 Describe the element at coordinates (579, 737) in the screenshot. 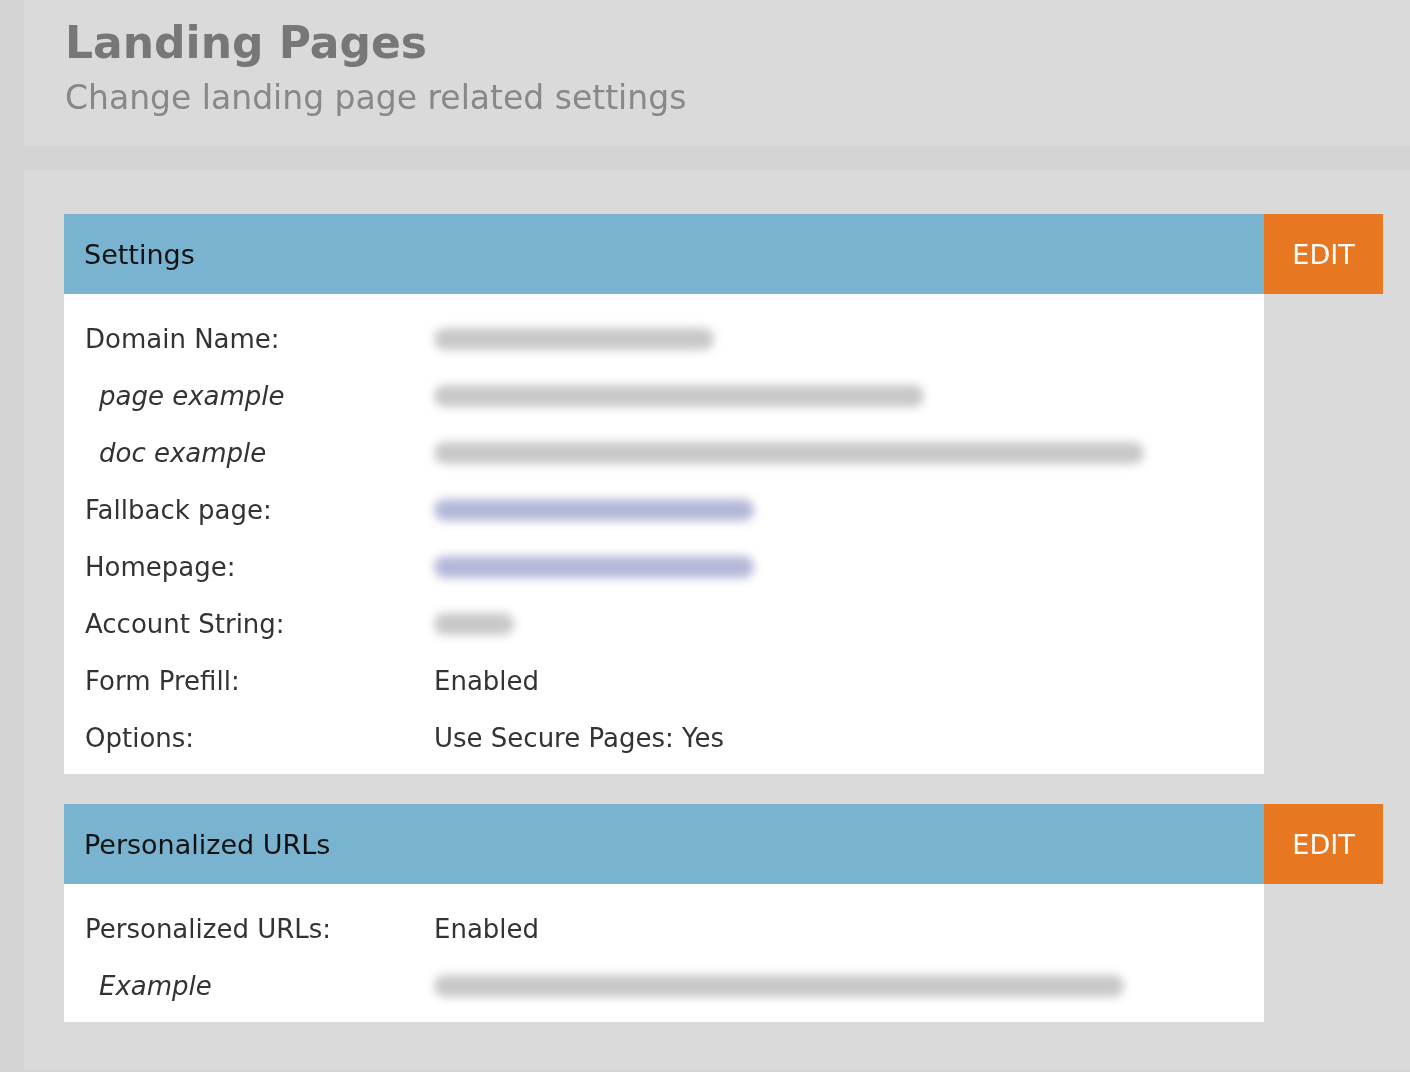

I see `setting-value: Use Secure Pages: Yes` at that location.